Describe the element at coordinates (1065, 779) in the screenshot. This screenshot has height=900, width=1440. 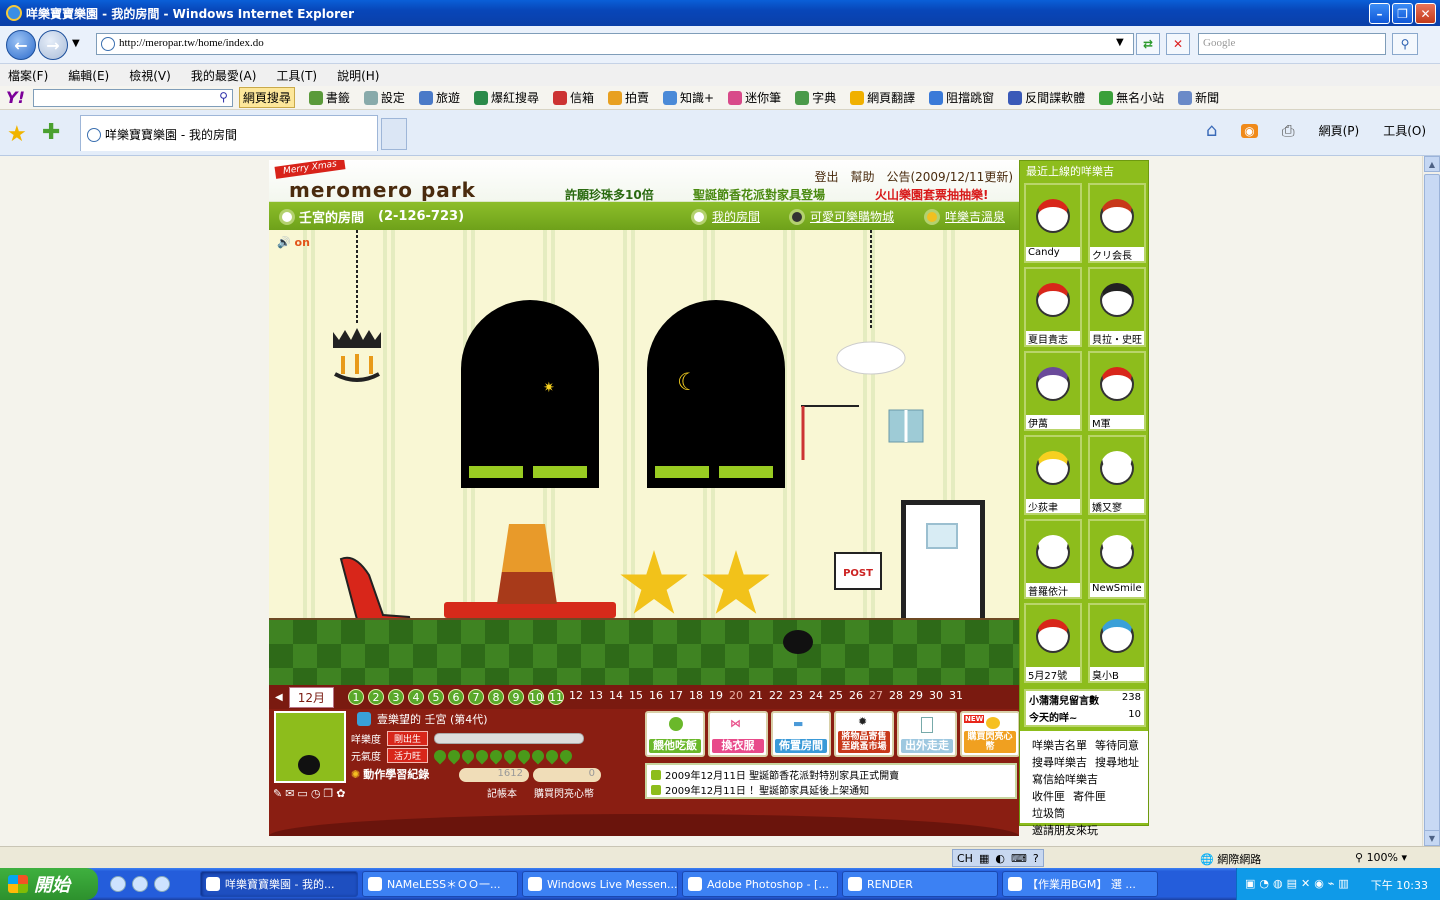
I see `write-letter-link: 寫信給咩樂吉` at that location.